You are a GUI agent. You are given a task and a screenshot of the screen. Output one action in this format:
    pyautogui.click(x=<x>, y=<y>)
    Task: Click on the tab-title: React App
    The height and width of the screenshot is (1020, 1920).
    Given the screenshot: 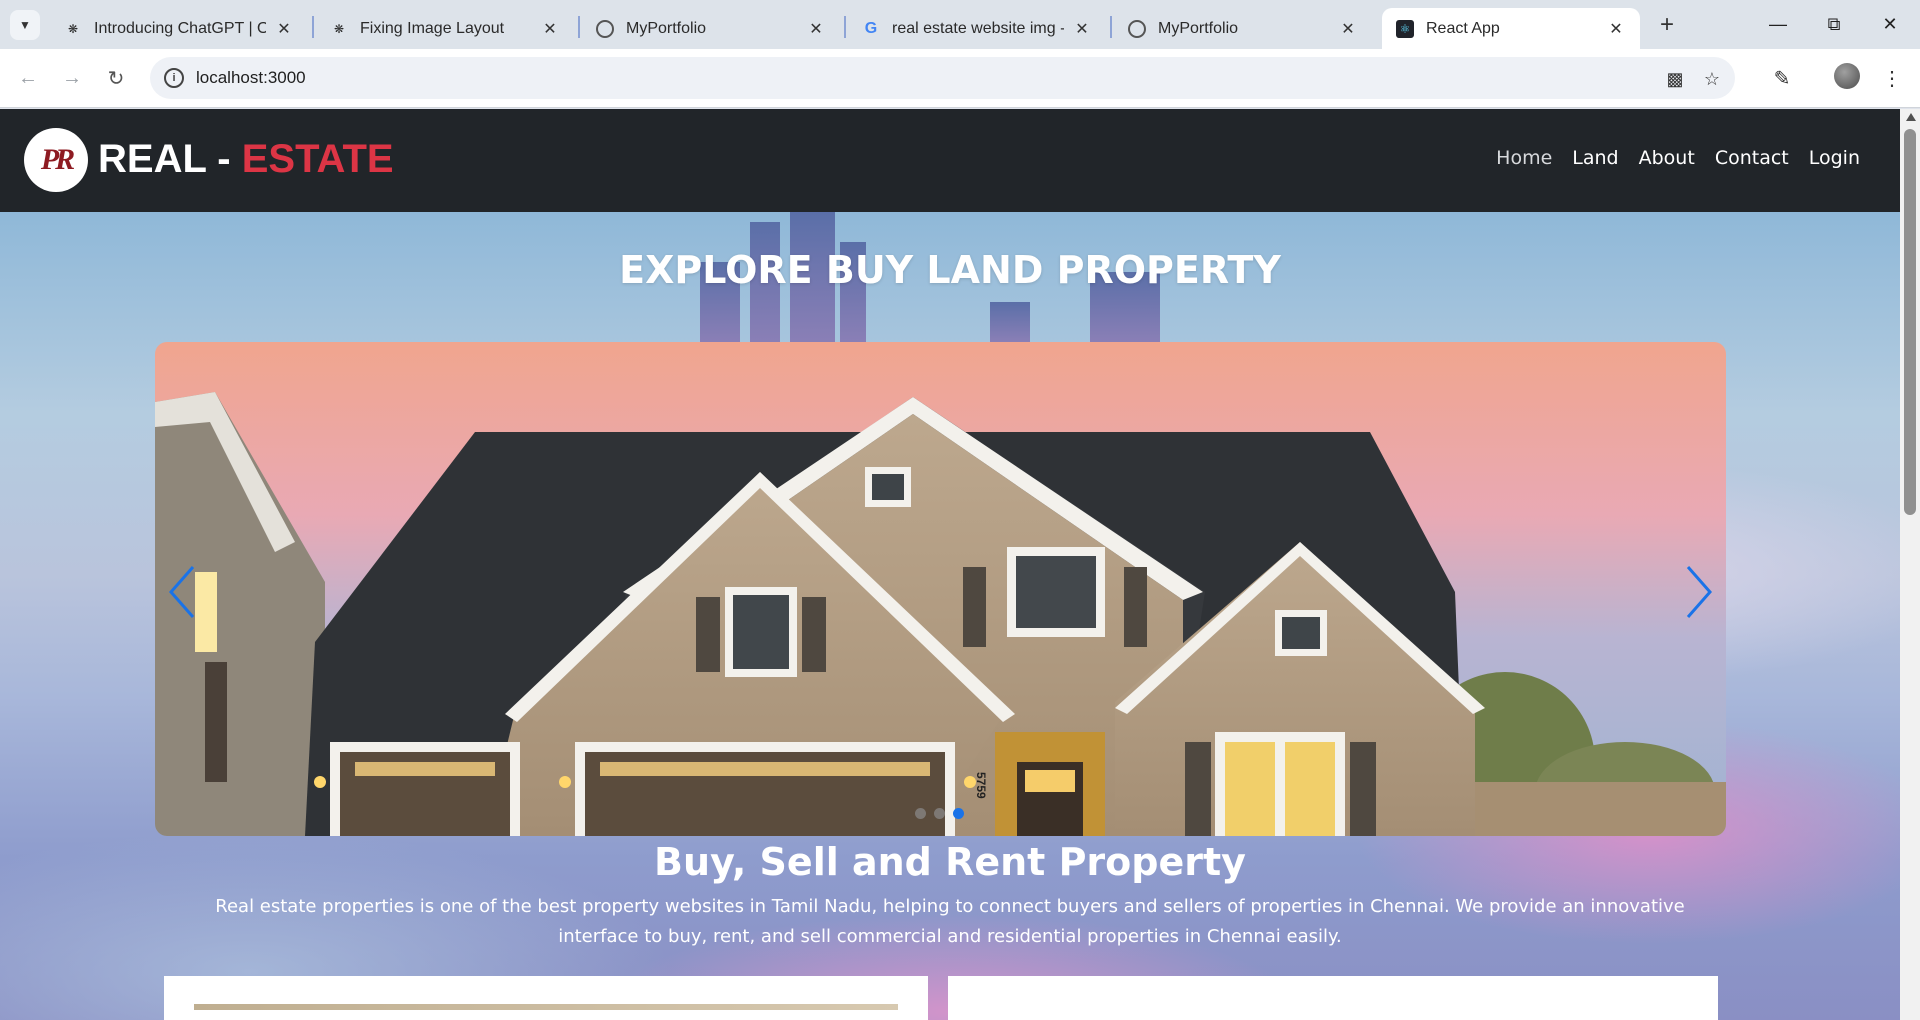 What is the action you would take?
    pyautogui.click(x=1463, y=28)
    